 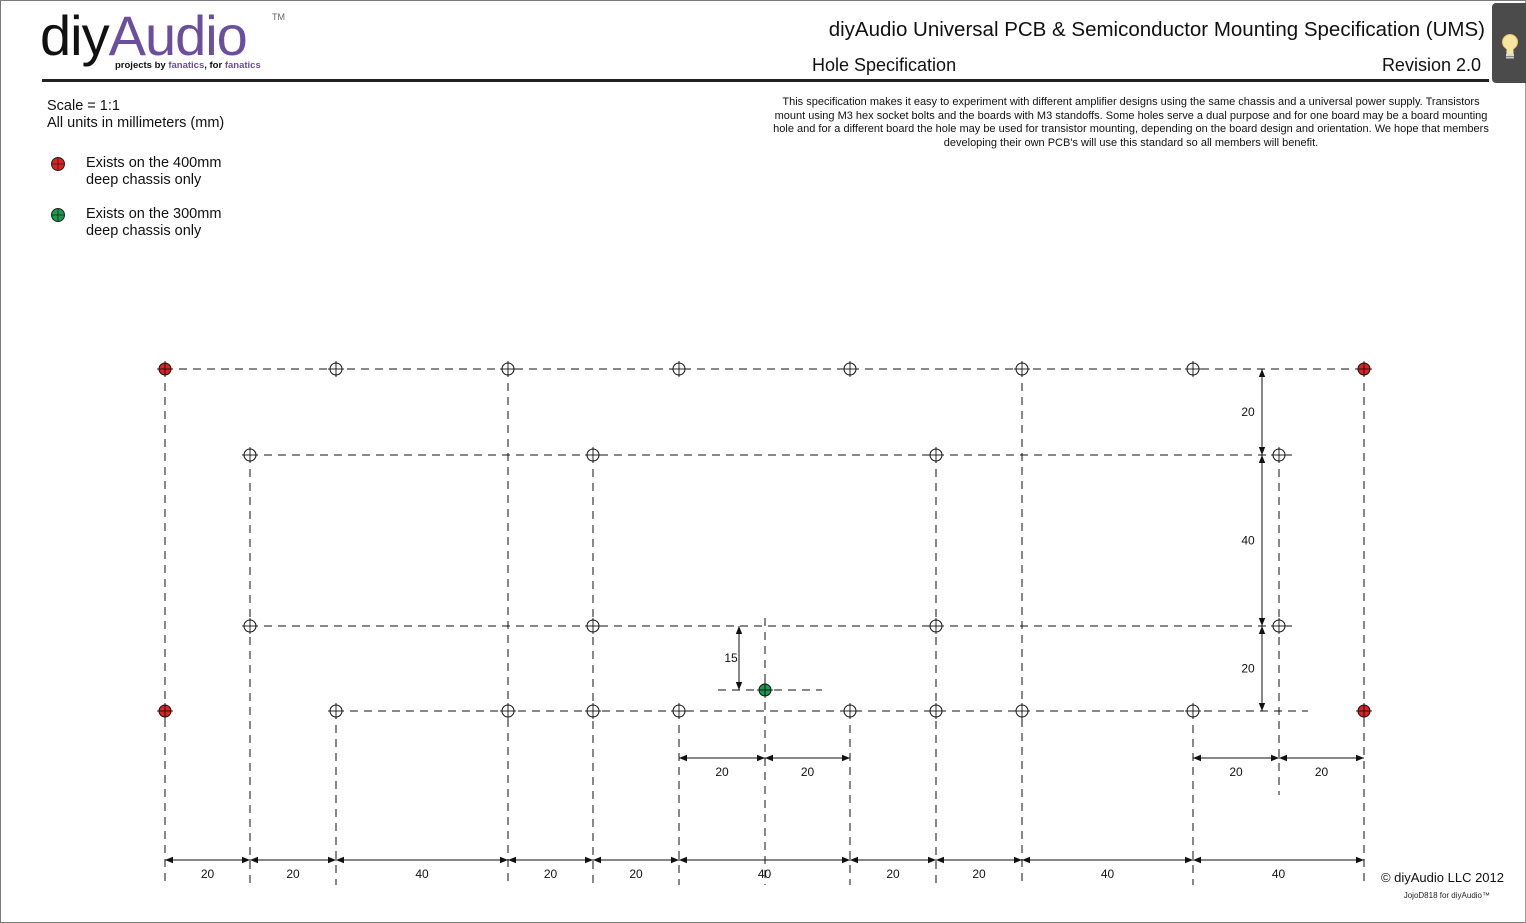 I want to click on green-hole, so click(x=765, y=690).